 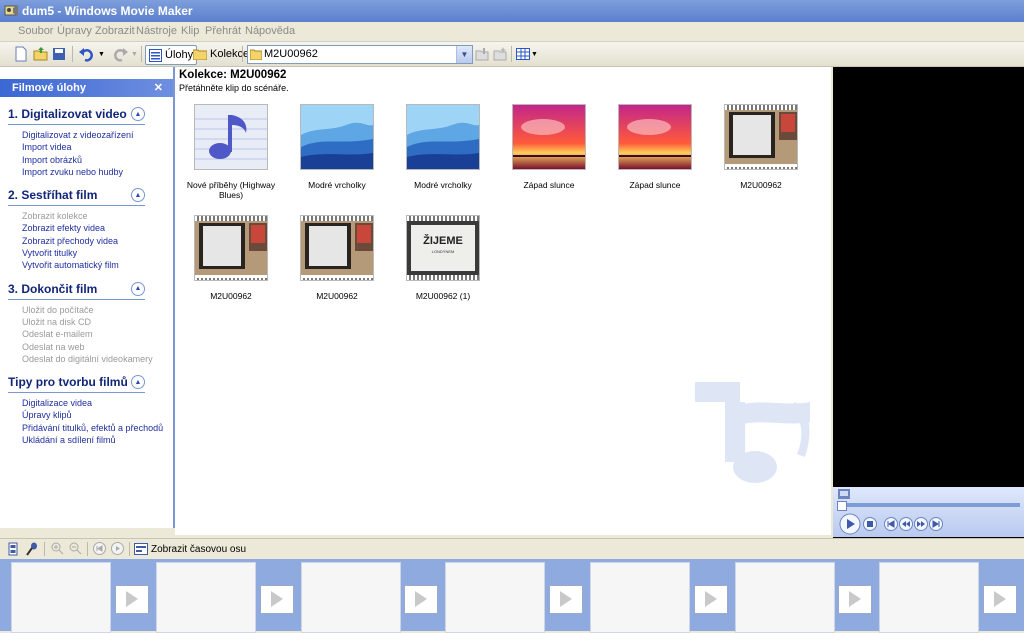 What do you see at coordinates (337, 185) in the screenshot?
I see `clip-label: Modré vrcholky` at bounding box center [337, 185].